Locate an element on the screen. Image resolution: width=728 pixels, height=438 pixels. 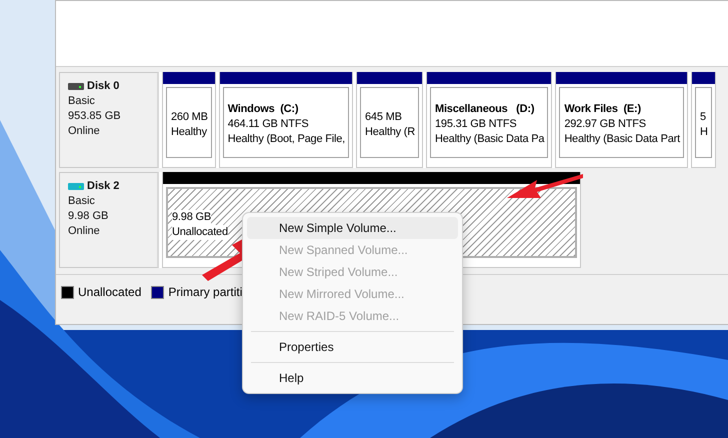
legend-label: Unallocated is located at coordinates (110, 292).